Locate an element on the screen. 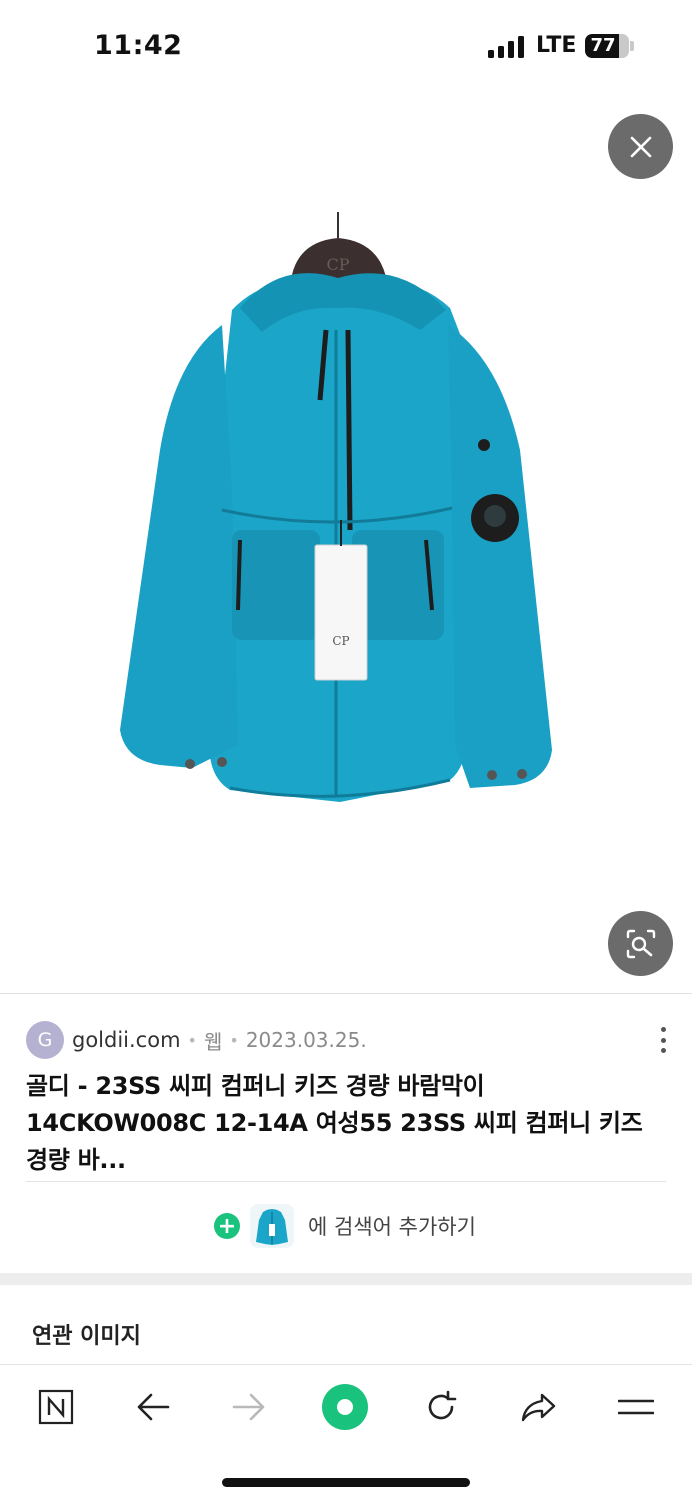  reload-button is located at coordinates (441, 1407).